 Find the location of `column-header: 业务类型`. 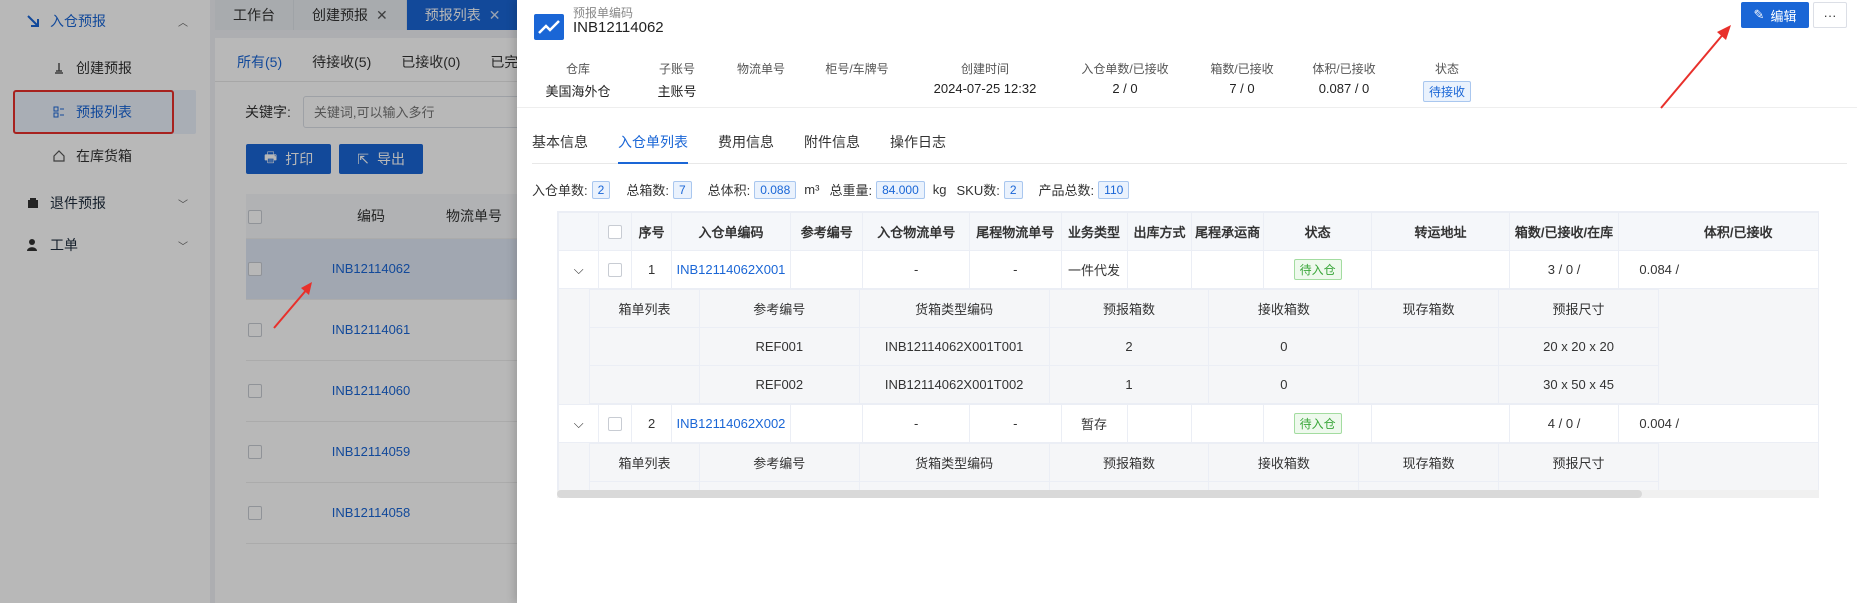

column-header: 业务类型 is located at coordinates (1094, 231).